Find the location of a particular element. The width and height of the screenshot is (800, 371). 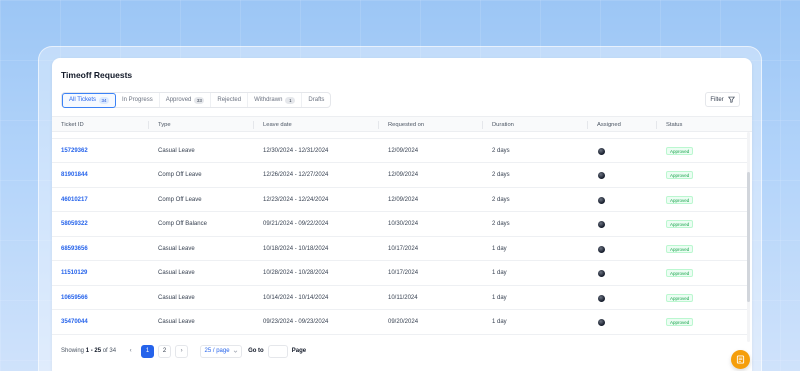

showing-range: 1 - 25 is located at coordinates (93, 351).